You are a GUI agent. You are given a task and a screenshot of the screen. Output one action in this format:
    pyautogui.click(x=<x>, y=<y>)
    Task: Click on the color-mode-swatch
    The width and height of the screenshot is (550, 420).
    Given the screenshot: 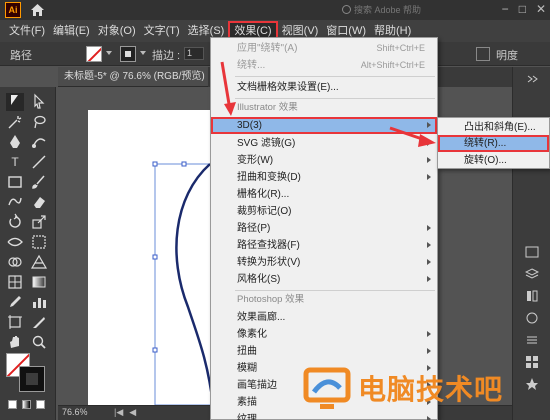 What is the action you would take?
    pyautogui.click(x=12, y=404)
    